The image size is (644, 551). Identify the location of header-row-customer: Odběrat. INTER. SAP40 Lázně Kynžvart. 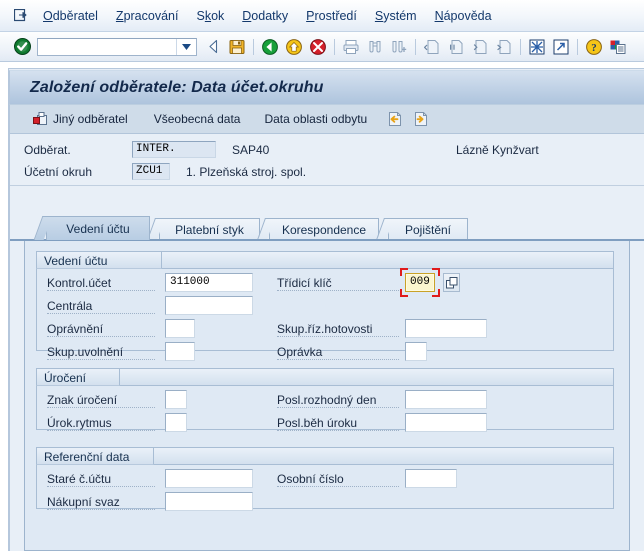
(327, 151).